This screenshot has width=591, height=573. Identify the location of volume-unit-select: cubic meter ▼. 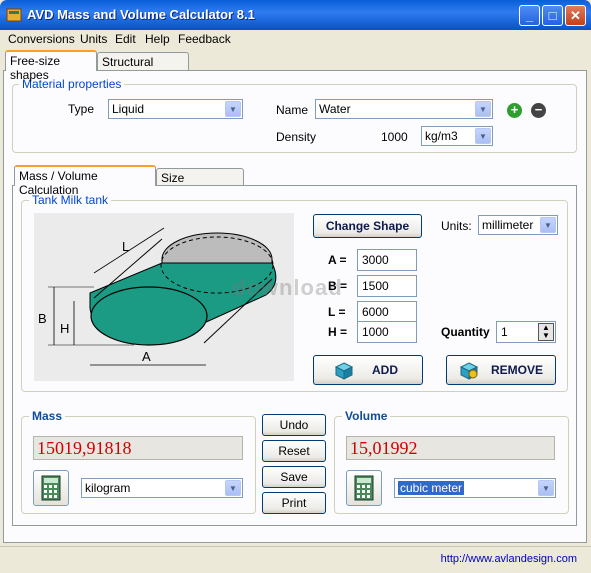
(475, 488).